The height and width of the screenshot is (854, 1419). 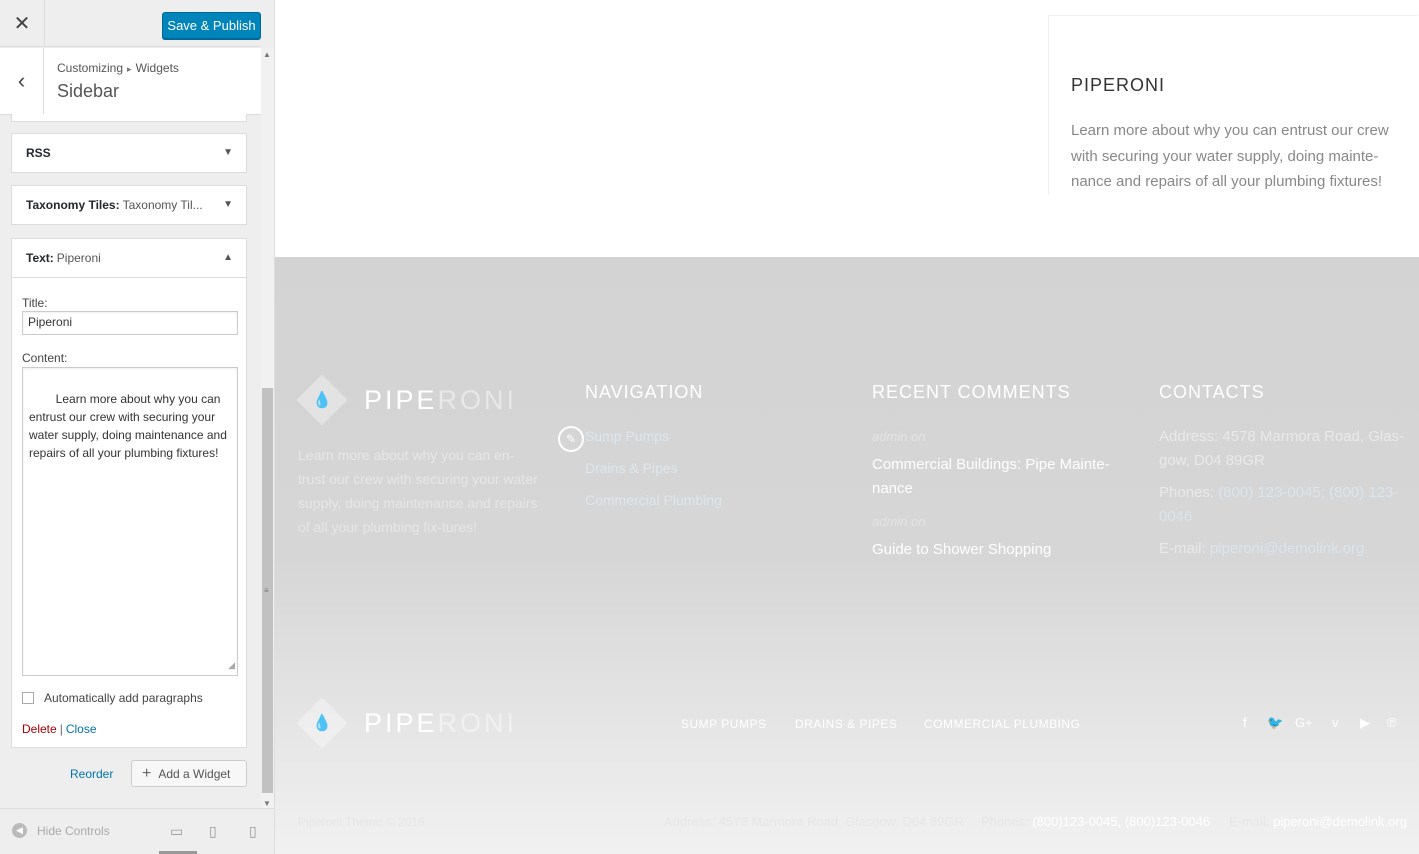 I want to click on widget-text: Text: Piperoni ▲, so click(x=129, y=258).